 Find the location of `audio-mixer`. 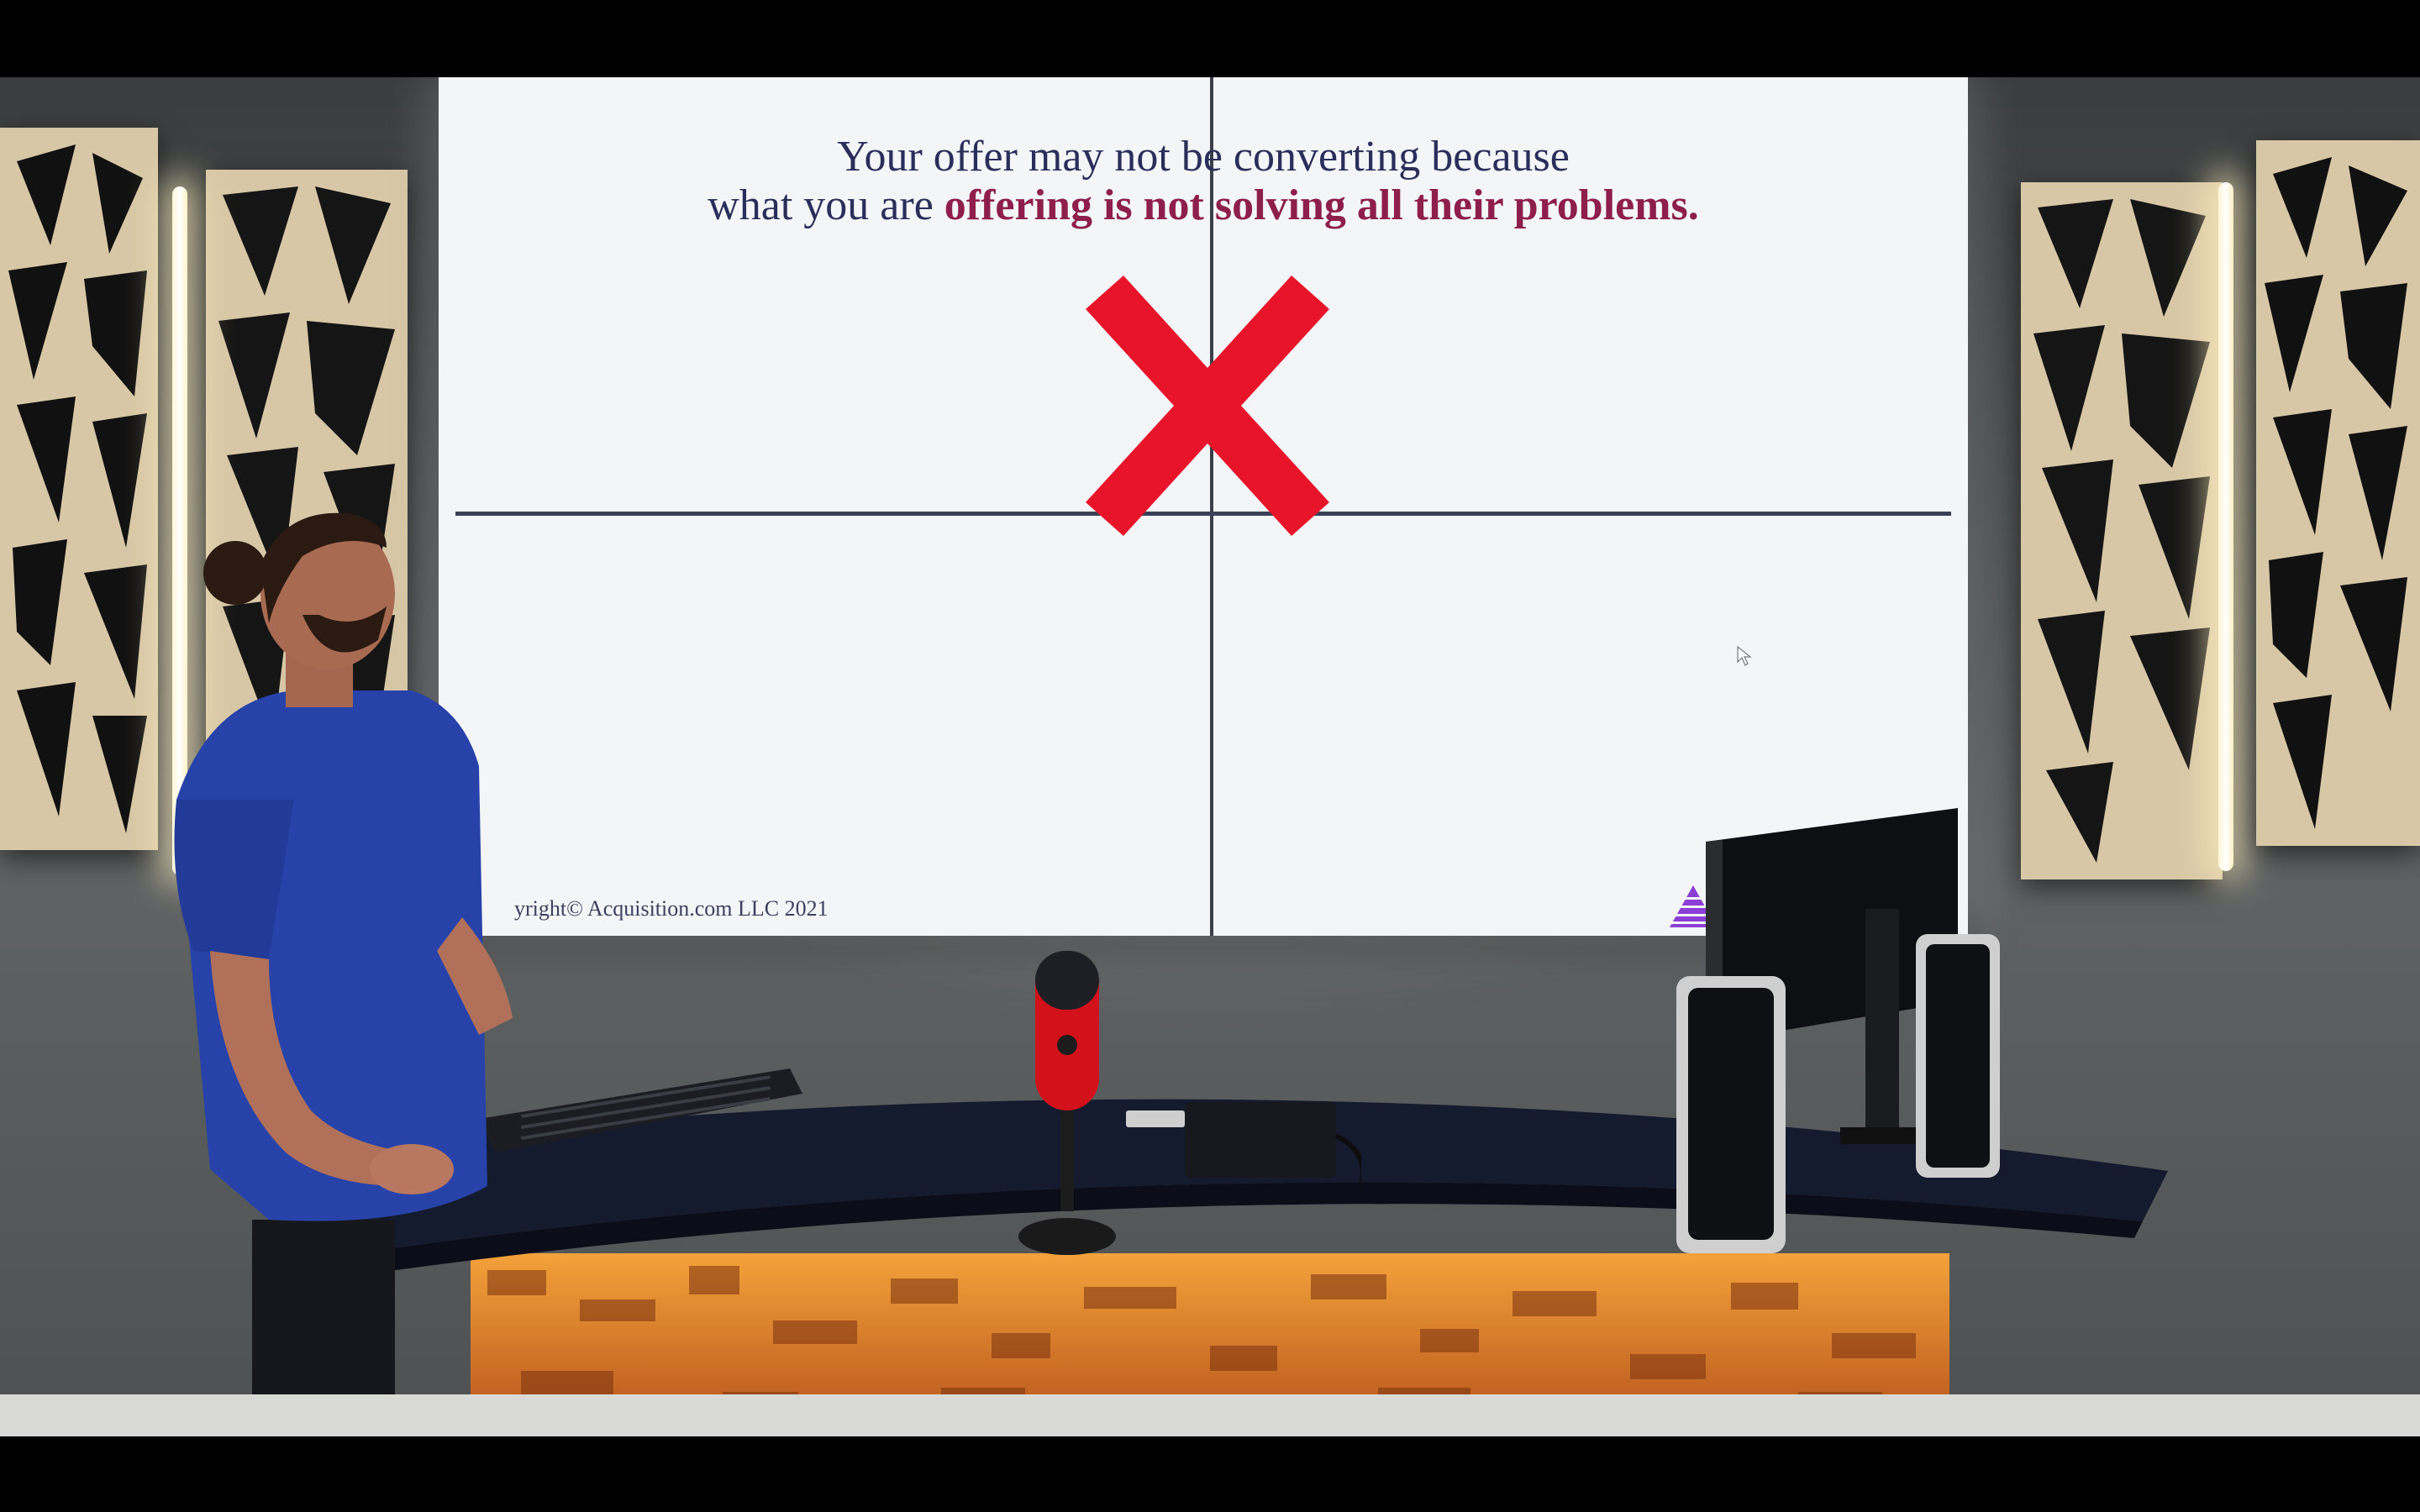

audio-mixer is located at coordinates (1243, 1144).